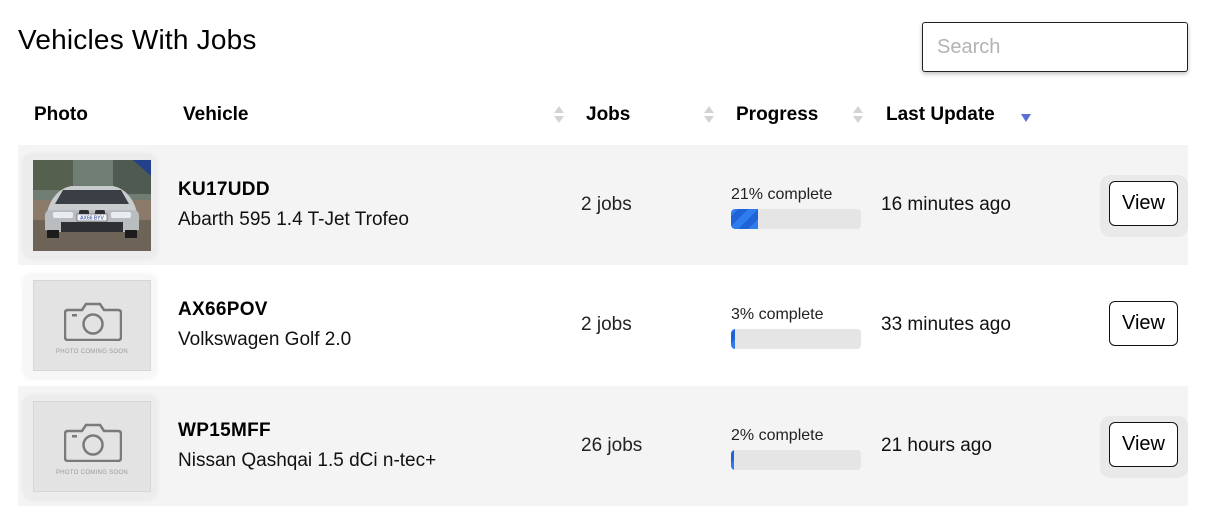 Image resolution: width=1211 pixels, height=521 pixels. I want to click on progress-label: 21% complete, so click(782, 194).